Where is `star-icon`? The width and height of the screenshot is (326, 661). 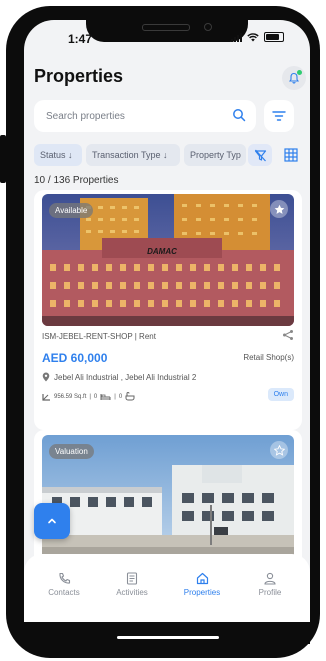 star-icon is located at coordinates (279, 209).